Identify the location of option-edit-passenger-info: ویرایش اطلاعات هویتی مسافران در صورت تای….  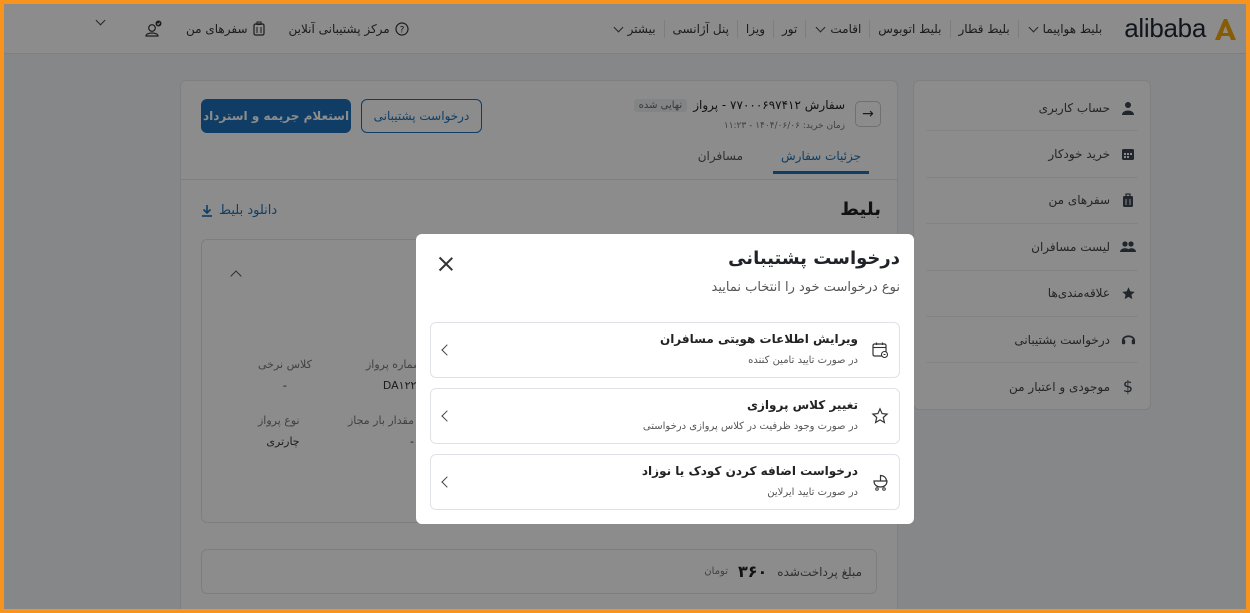
(665, 350).